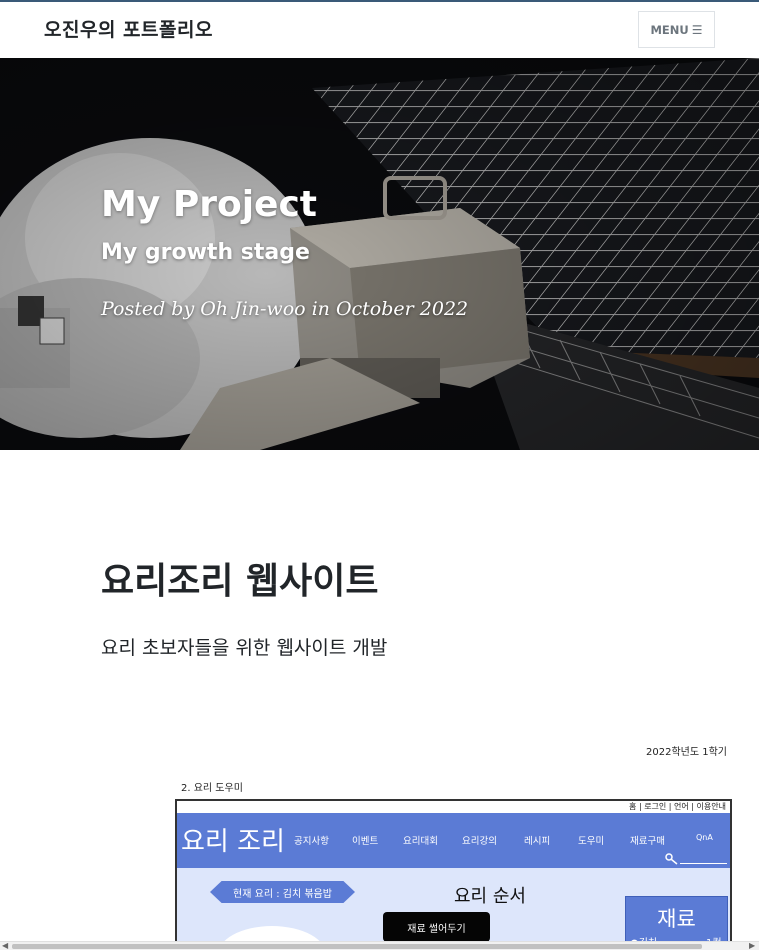 This screenshot has height=950, width=759. What do you see at coordinates (212, 788) in the screenshot?
I see `document-section-title: 2. 요리 도우미` at bounding box center [212, 788].